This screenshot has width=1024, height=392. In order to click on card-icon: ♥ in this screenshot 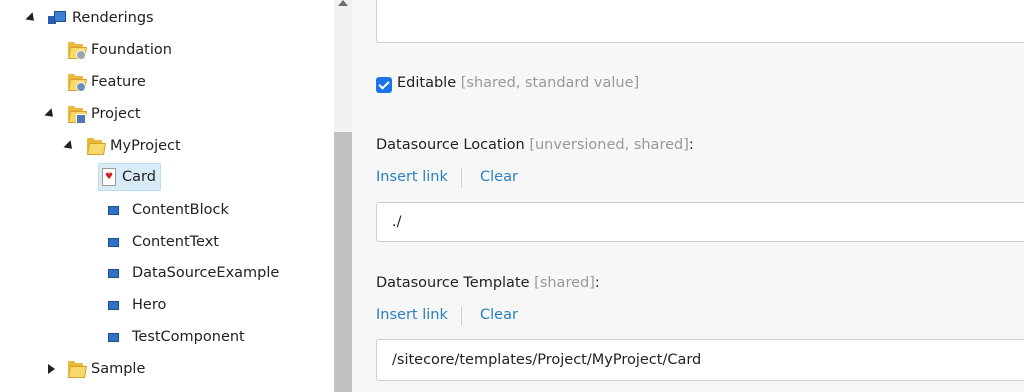, I will do `click(109, 177)`.